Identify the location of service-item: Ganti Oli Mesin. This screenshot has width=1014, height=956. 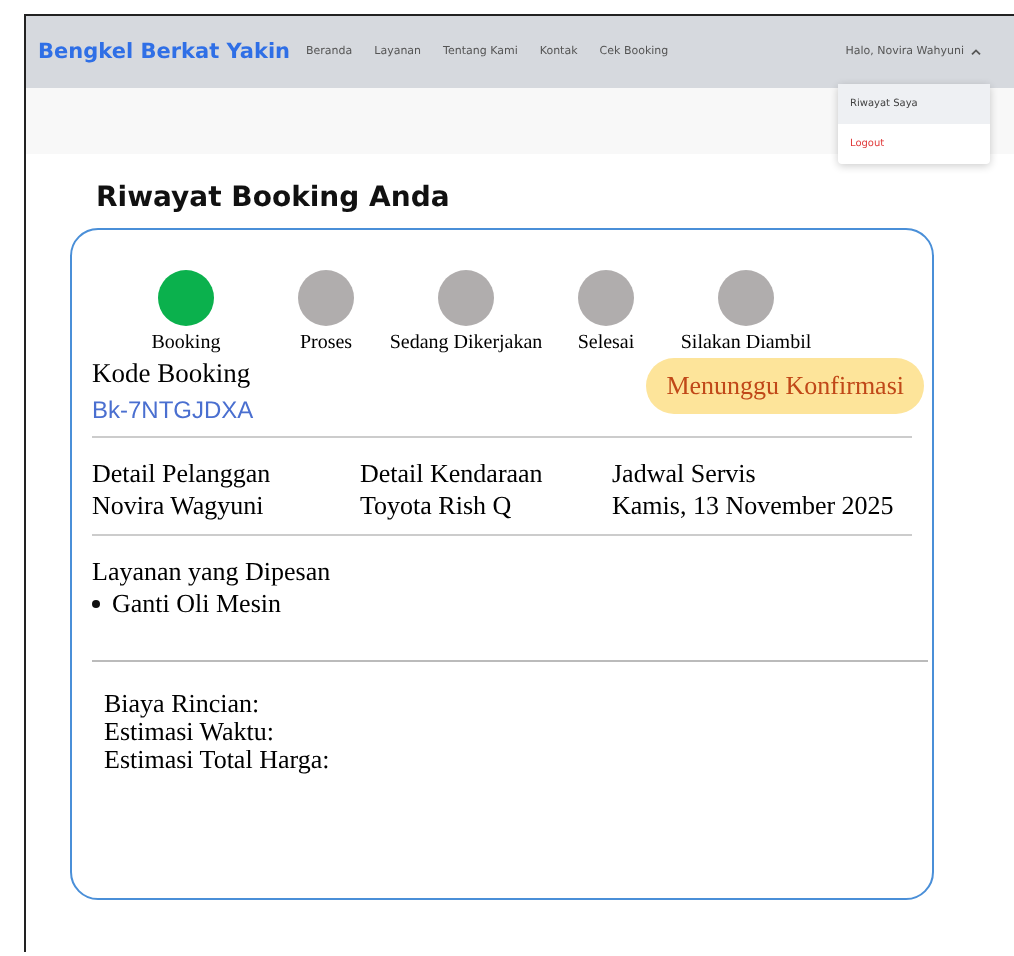
(196, 604).